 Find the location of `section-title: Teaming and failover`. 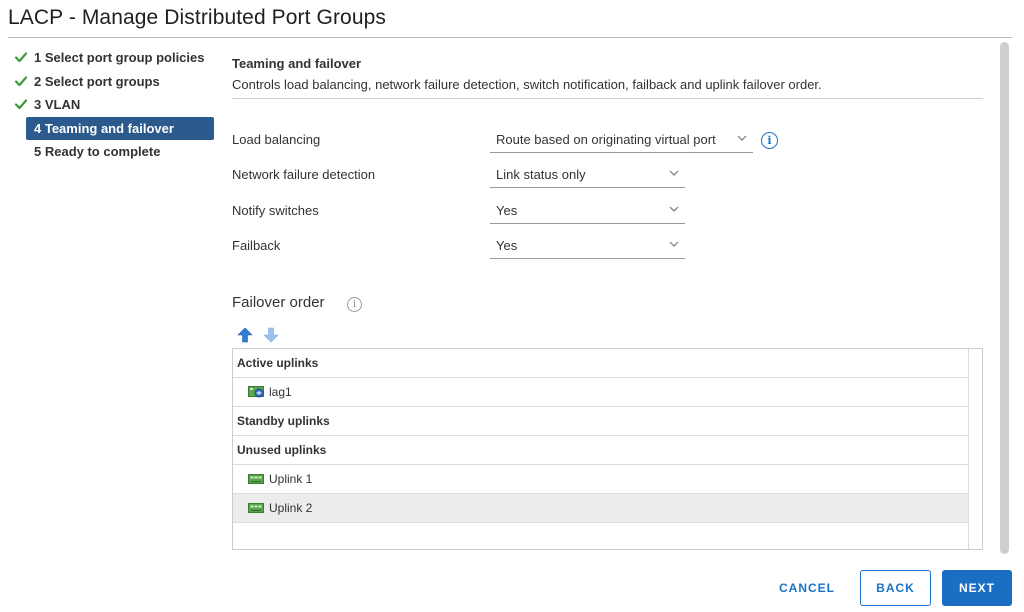

section-title: Teaming and failover is located at coordinates (297, 63).